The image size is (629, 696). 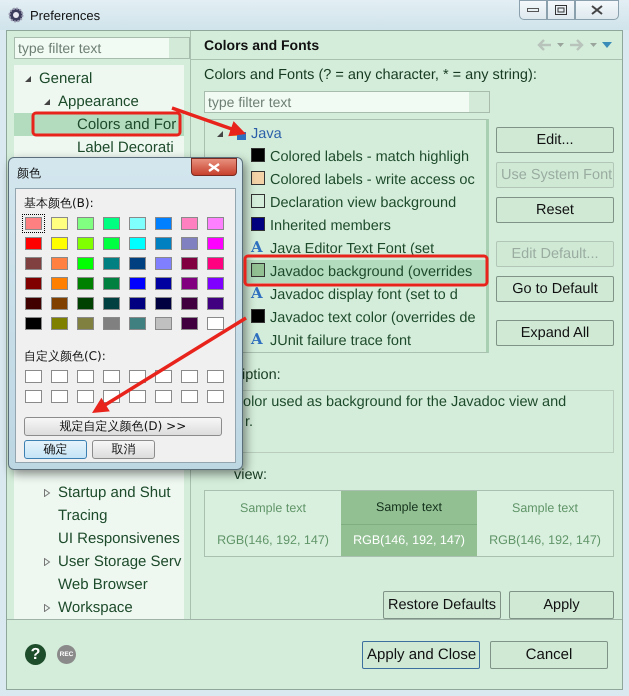 What do you see at coordinates (549, 654) in the screenshot?
I see `dialog-button: Cancel` at bounding box center [549, 654].